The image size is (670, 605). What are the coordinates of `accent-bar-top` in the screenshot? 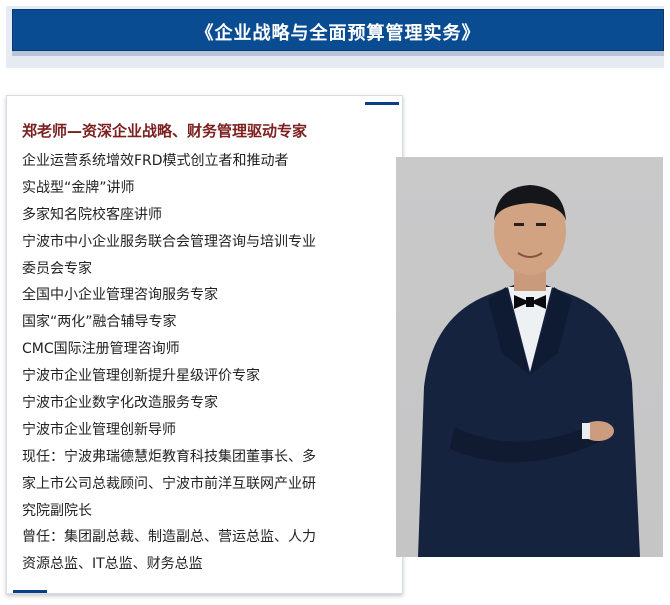 It's located at (382, 103).